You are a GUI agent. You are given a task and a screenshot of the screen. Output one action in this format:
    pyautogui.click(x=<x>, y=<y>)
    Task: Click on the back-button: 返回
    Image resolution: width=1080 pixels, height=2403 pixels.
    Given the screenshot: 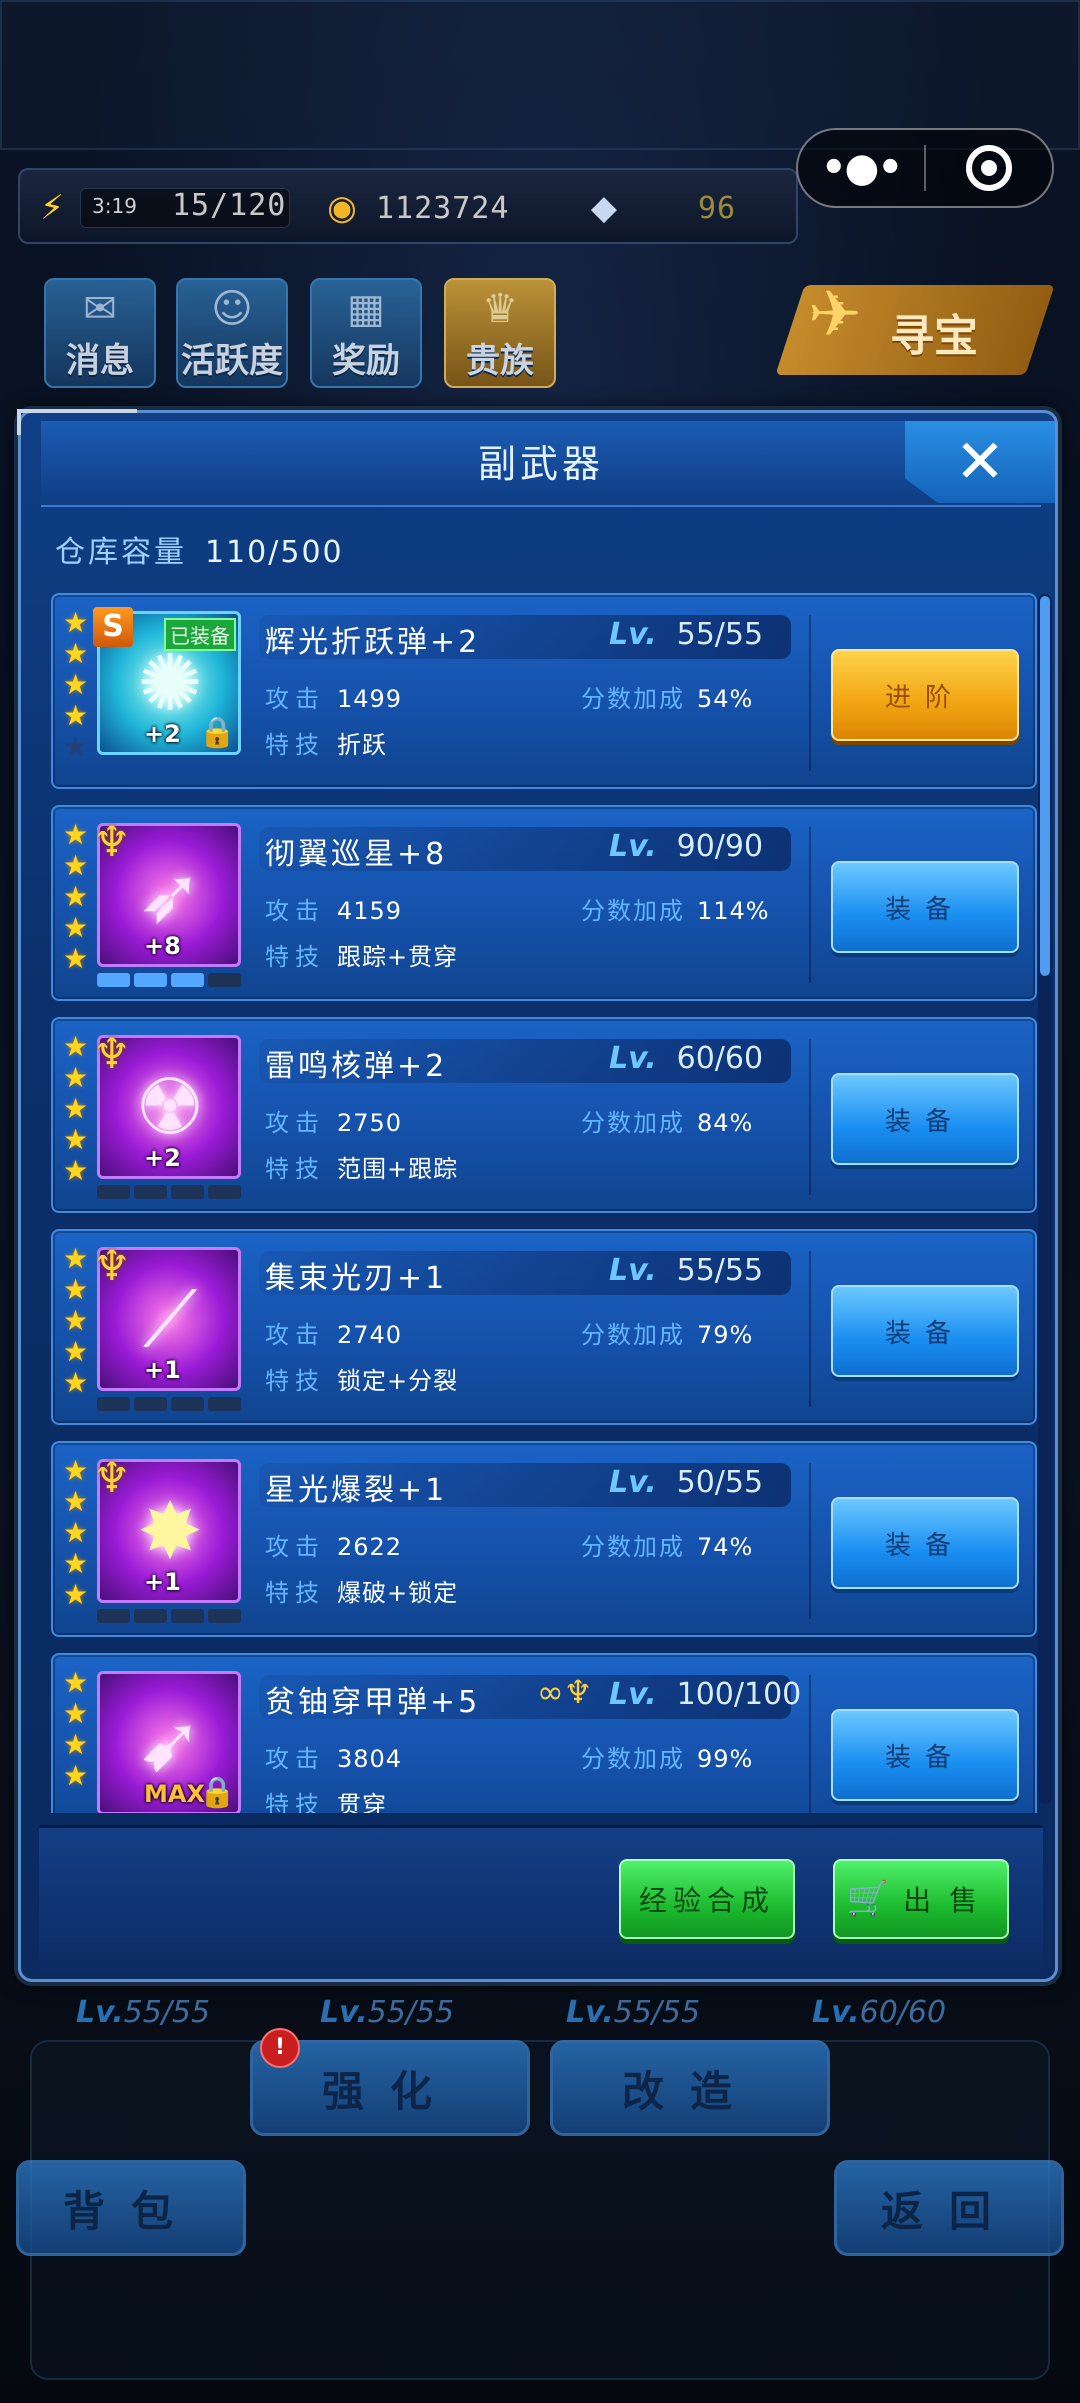 What is the action you would take?
    pyautogui.click(x=949, y=2208)
    